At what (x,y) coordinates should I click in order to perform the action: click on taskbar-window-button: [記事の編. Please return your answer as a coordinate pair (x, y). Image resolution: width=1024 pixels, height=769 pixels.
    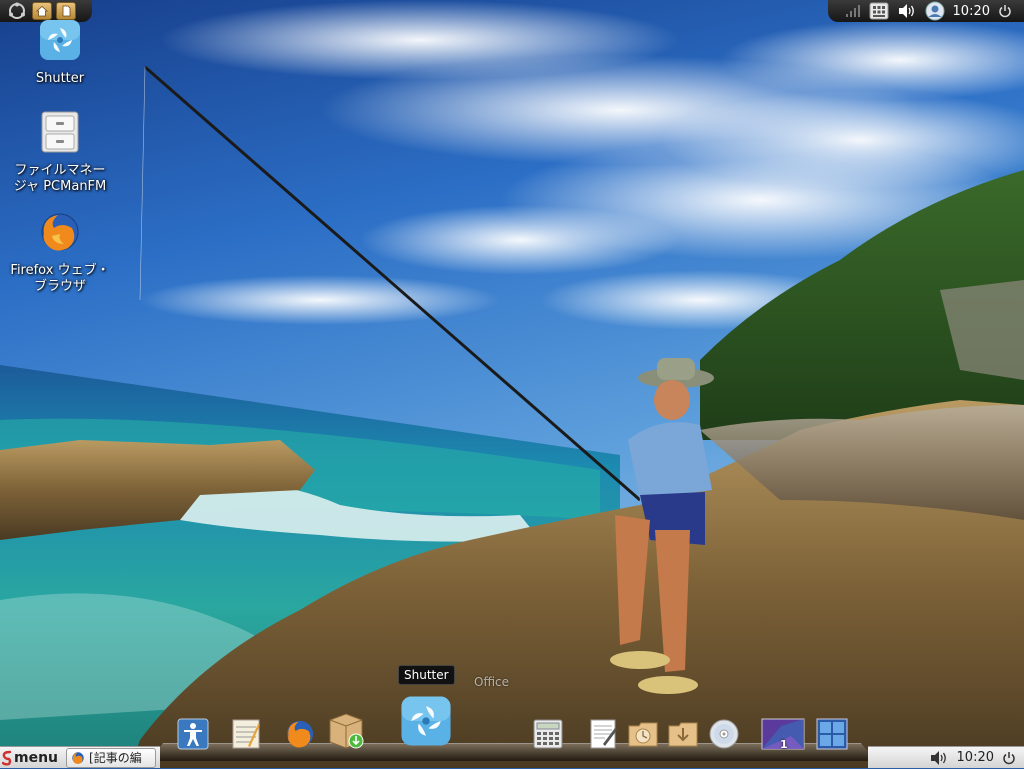
    Looking at the image, I should click on (111, 757).